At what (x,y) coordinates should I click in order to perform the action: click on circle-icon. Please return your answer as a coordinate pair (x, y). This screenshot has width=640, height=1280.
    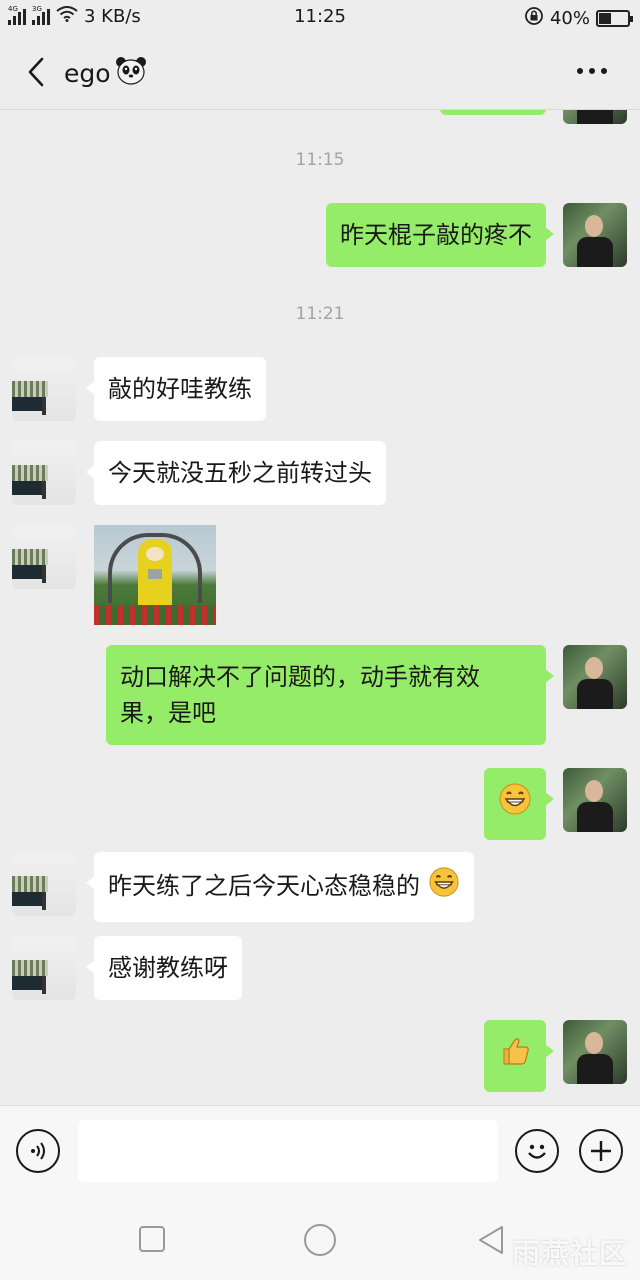
    Looking at the image, I should click on (320, 1240).